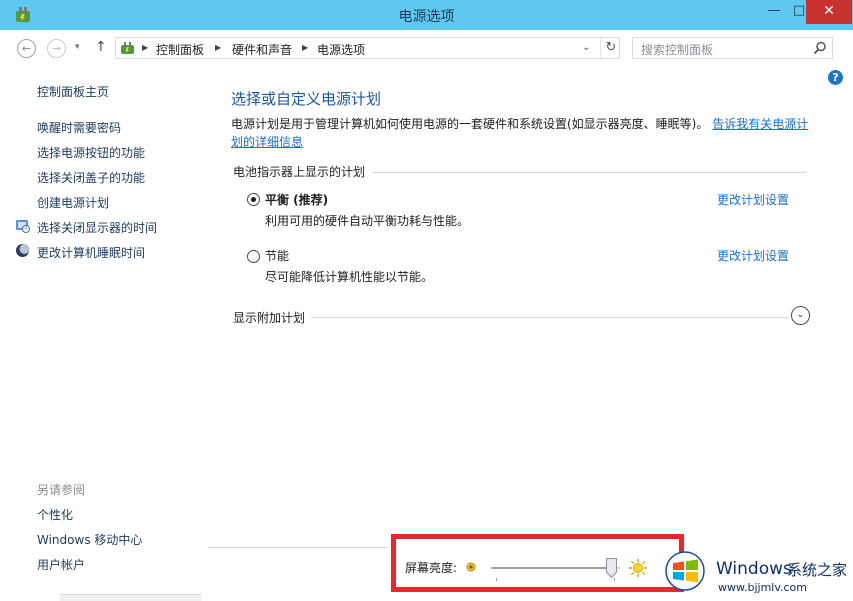  What do you see at coordinates (800, 315) in the screenshot?
I see `chevron-down-icon: ⌄` at bounding box center [800, 315].